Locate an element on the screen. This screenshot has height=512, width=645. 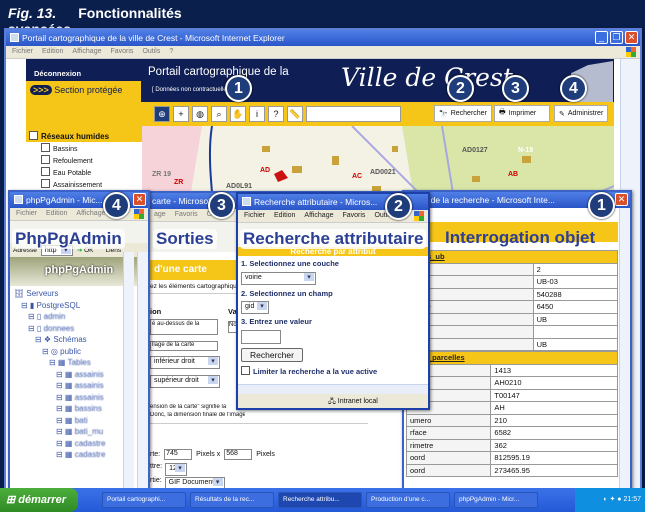
page-scrollbar is located at coordinates (142, 370).